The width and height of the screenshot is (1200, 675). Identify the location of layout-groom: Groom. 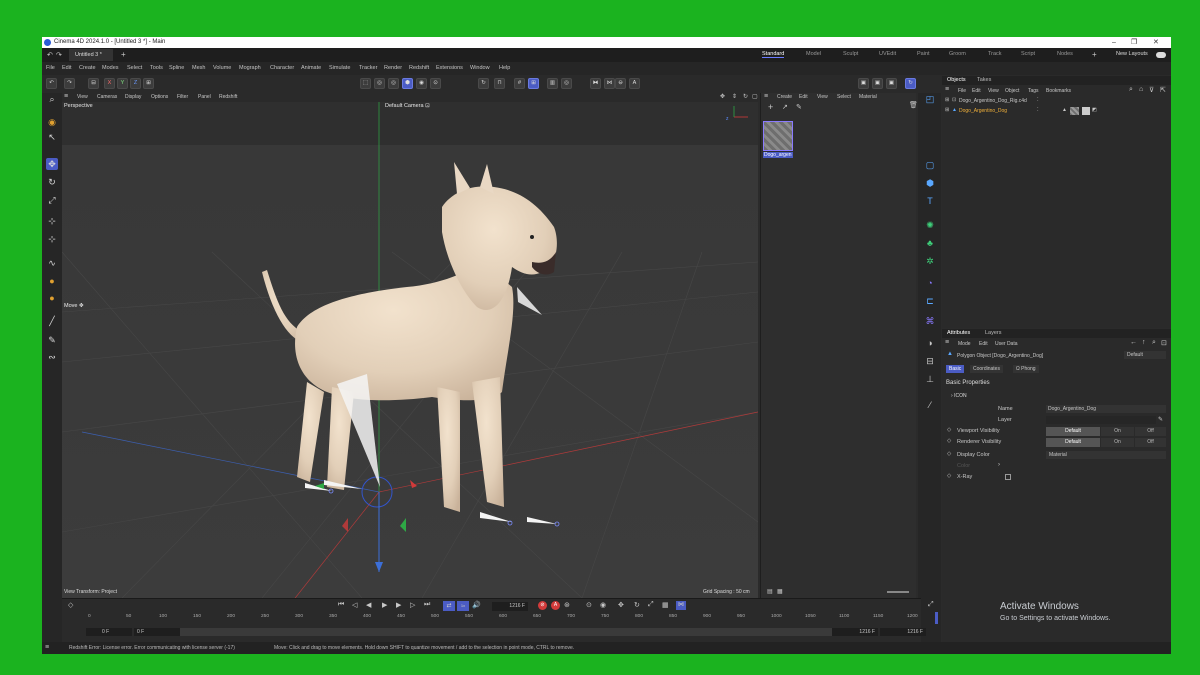
(957, 54).